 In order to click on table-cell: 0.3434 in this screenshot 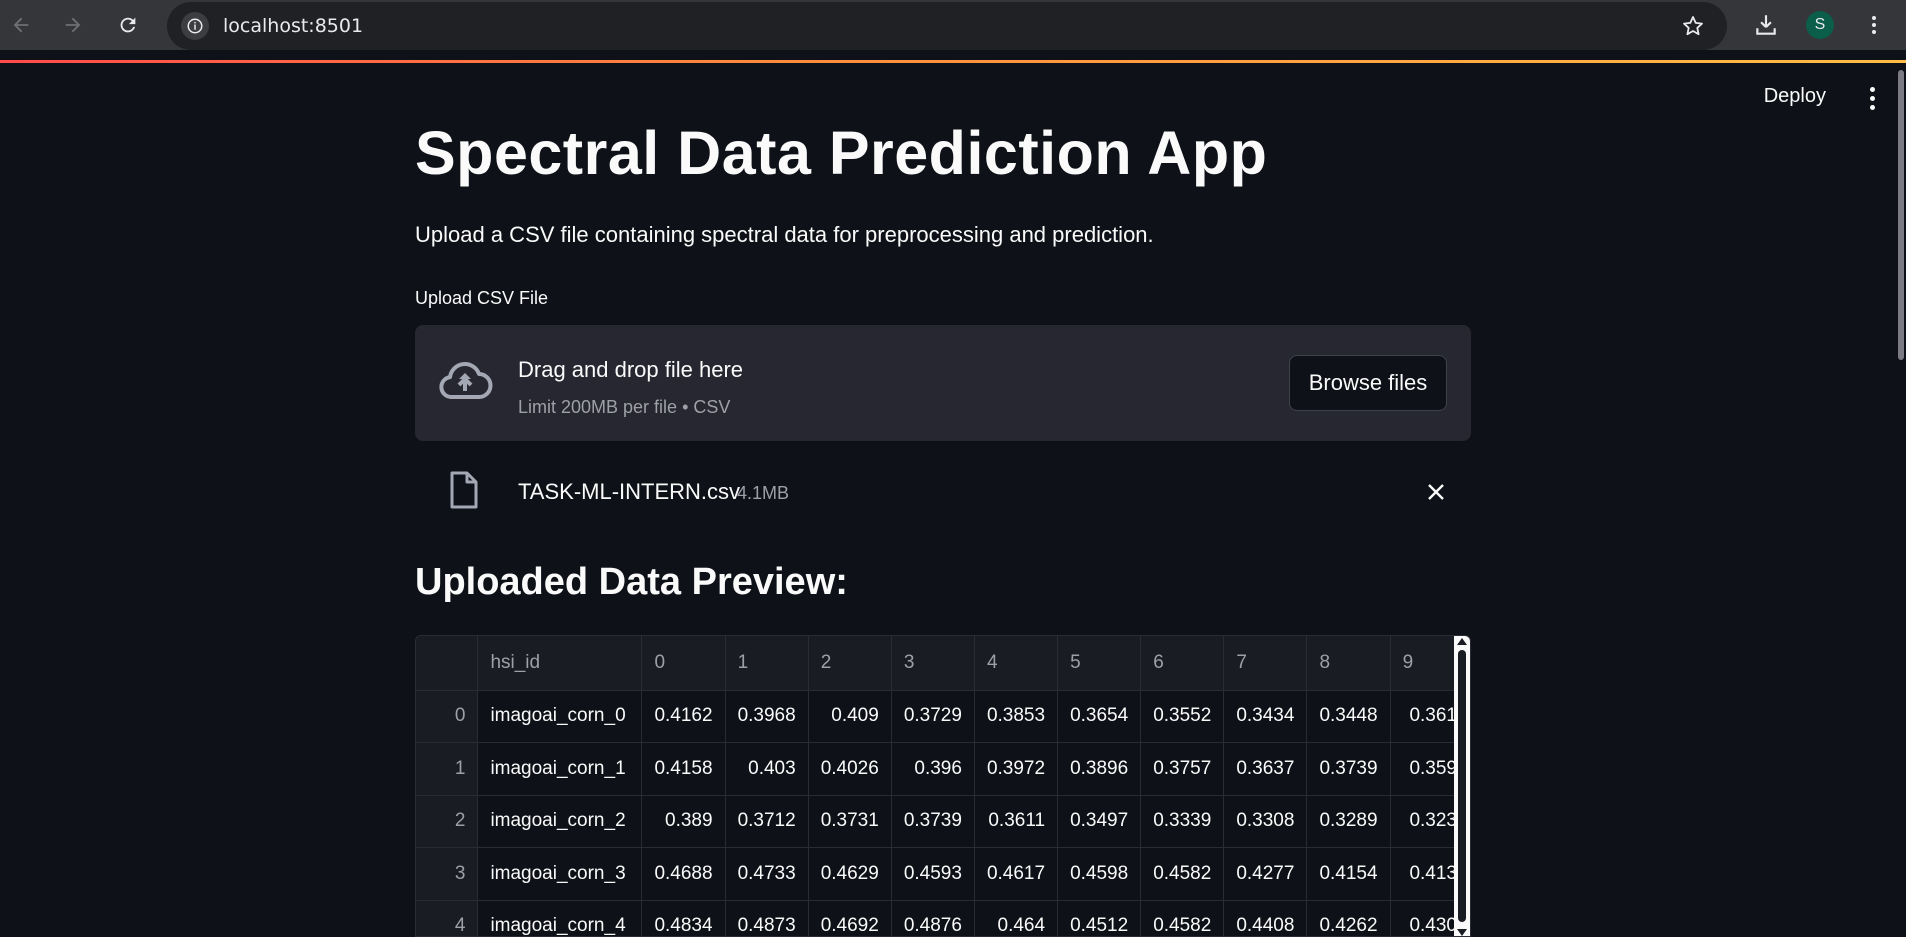, I will do `click(1265, 716)`.